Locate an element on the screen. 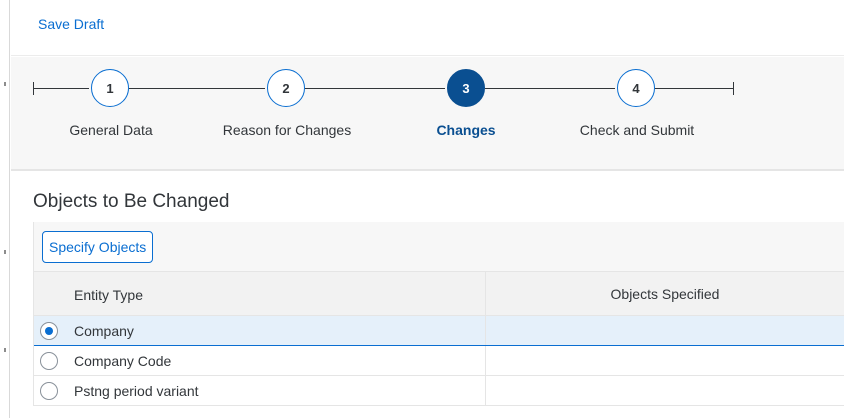 This screenshot has width=844, height=418. left-rail is located at coordinates (5, 209).